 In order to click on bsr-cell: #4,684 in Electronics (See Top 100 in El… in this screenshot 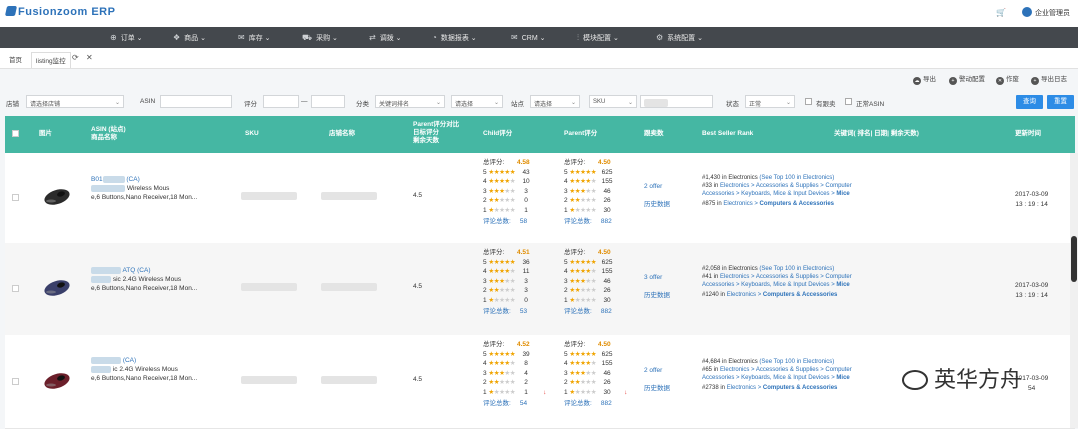, I will do `click(777, 374)`.